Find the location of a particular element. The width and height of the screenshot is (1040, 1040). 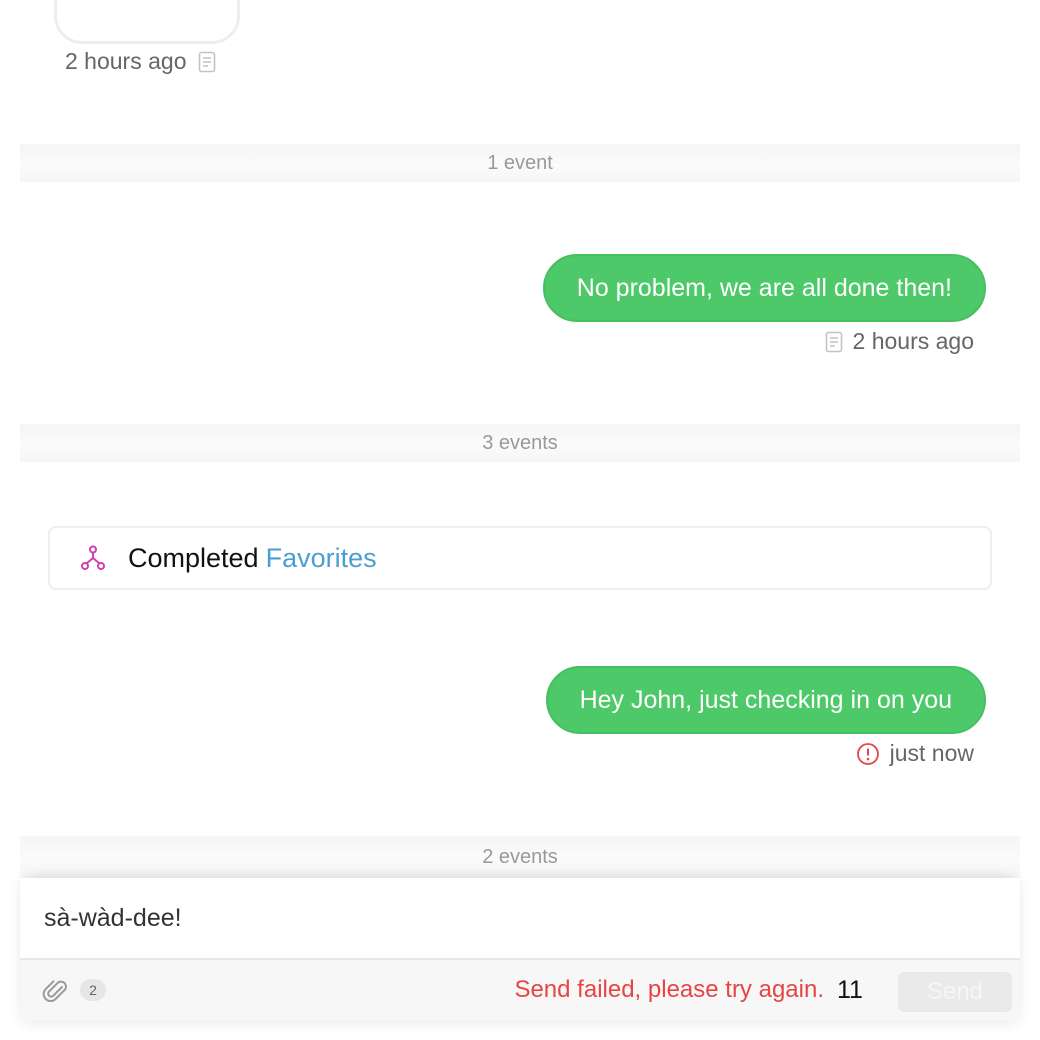

send-error-message: Send failed, please try again. is located at coordinates (669, 989).